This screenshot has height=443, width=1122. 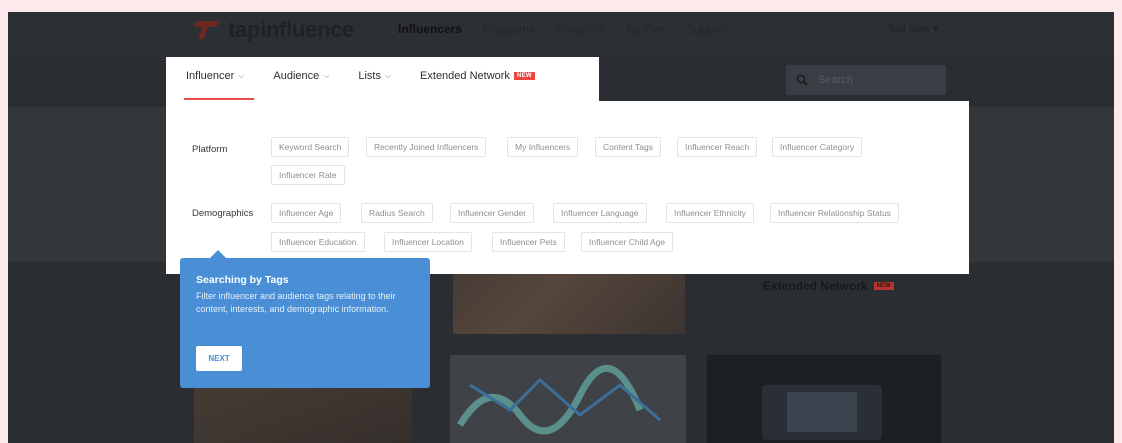 What do you see at coordinates (817, 147) in the screenshot?
I see `chip-influencer-category: Influencer Category` at bounding box center [817, 147].